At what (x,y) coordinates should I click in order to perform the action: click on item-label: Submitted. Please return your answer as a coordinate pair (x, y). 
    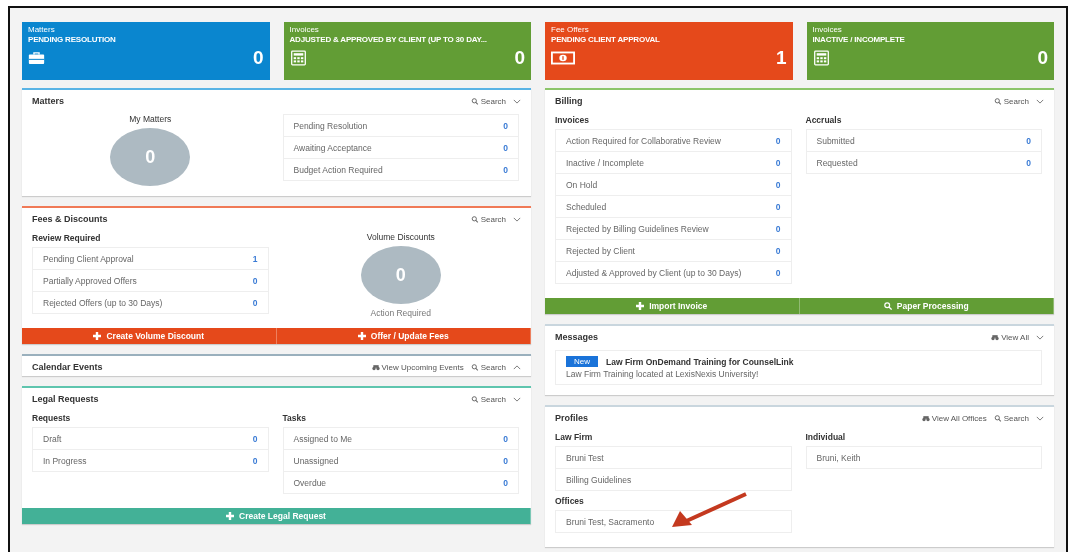
    Looking at the image, I should click on (835, 140).